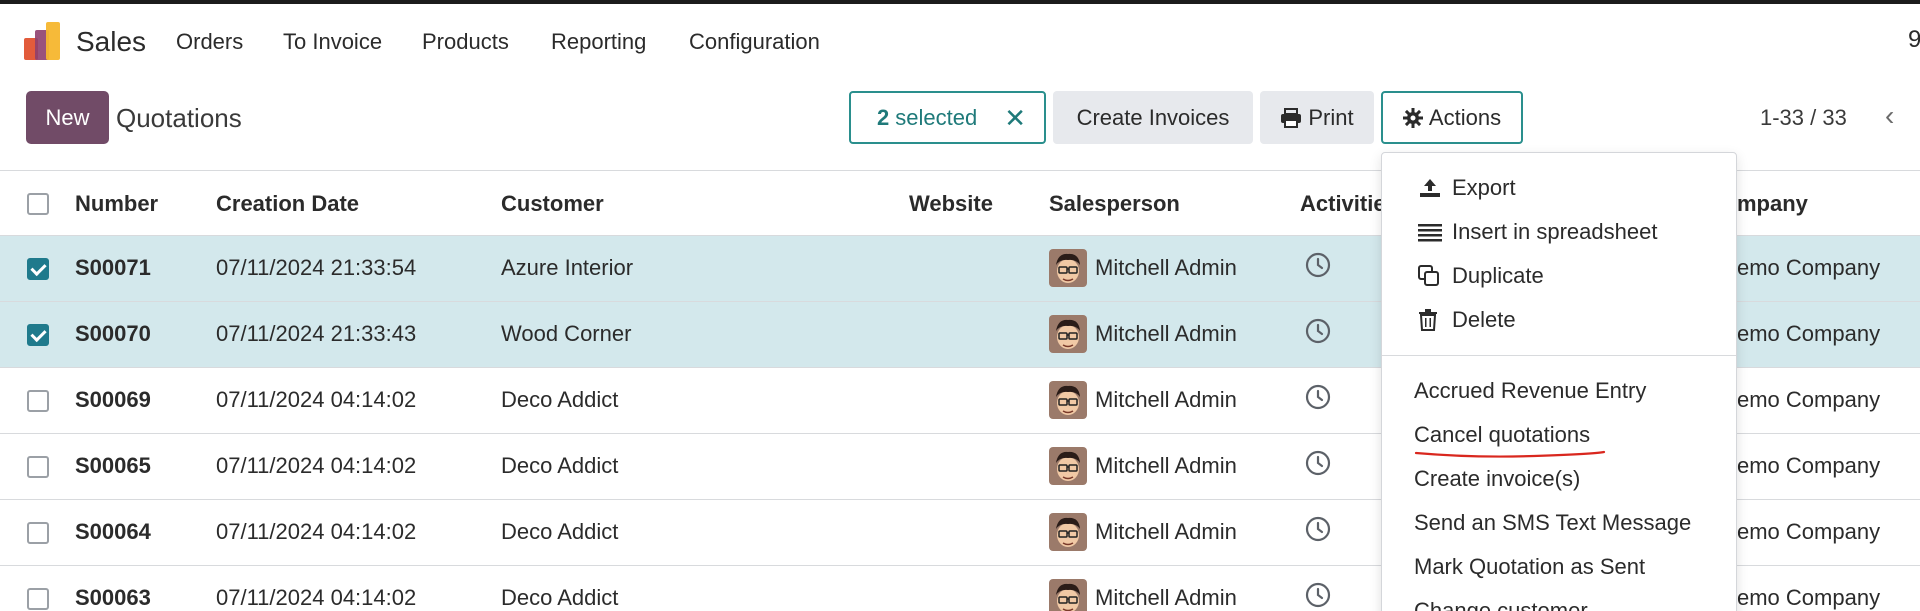  What do you see at coordinates (1502, 435) in the screenshot?
I see `menu-item-cancel-quotations: Cancel quotations` at bounding box center [1502, 435].